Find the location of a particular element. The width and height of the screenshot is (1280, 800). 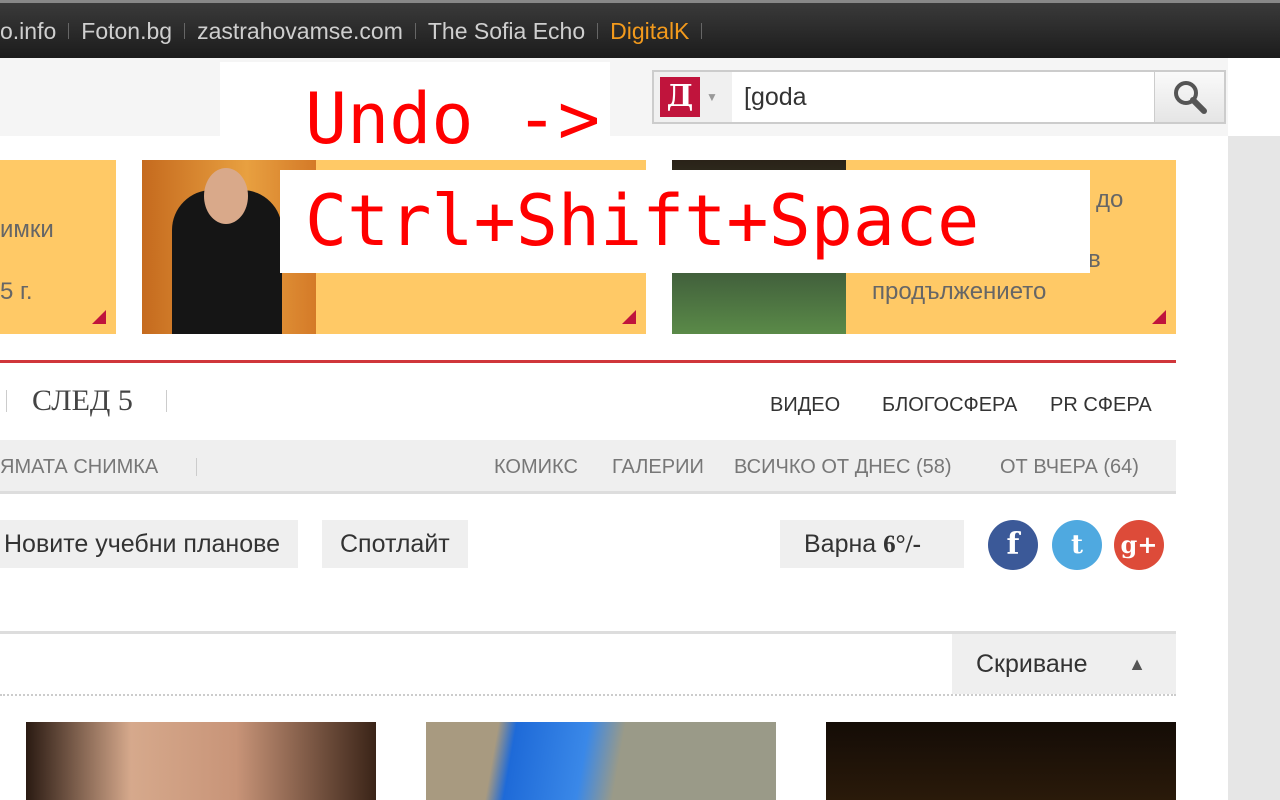

page-margin is located at coordinates (1254, 468).